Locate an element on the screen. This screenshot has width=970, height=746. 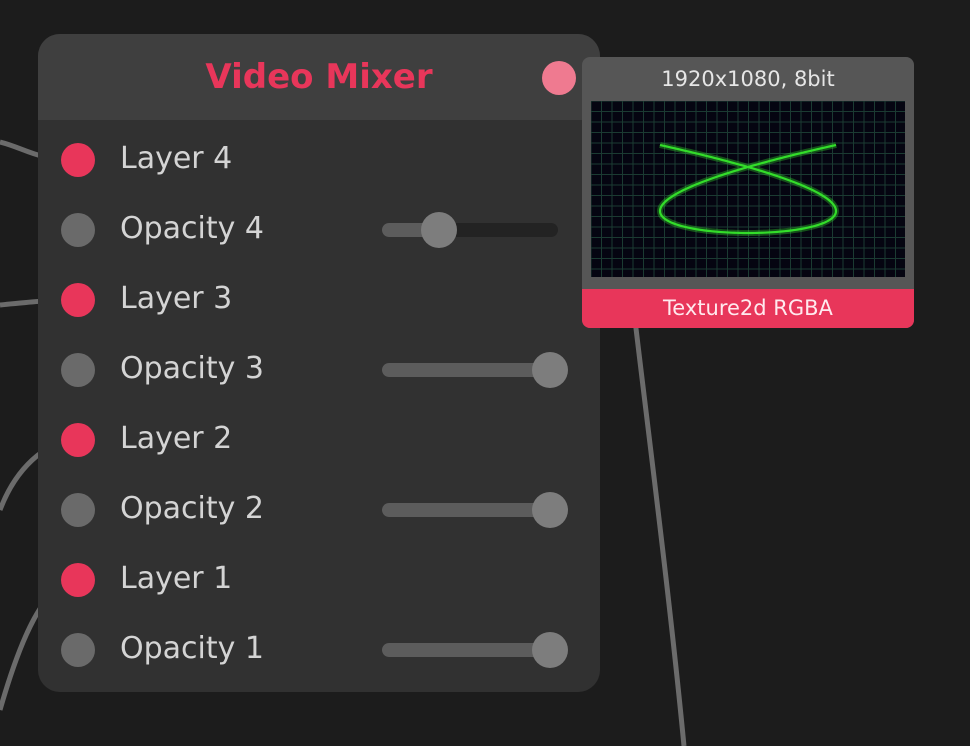
layer-label: Layer 2 is located at coordinates (176, 438).